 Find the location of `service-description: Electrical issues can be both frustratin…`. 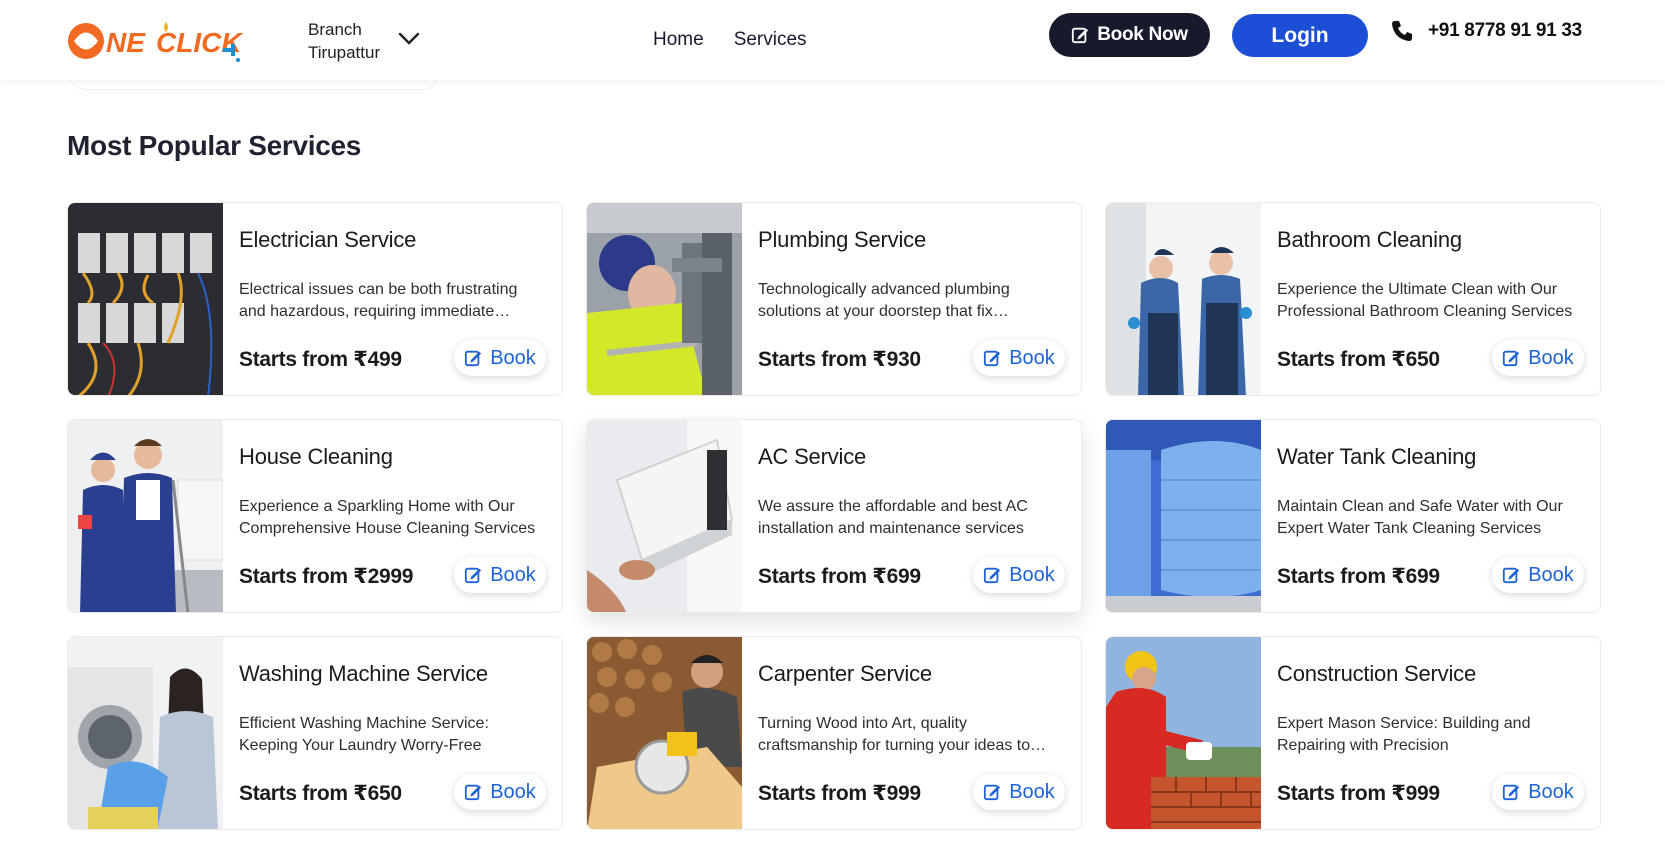

service-description: Electrical issues can be both frustratin… is located at coordinates (378, 300).